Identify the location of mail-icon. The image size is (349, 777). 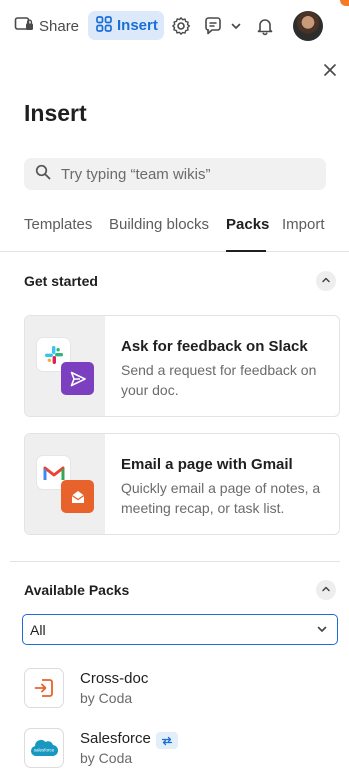
(77, 496).